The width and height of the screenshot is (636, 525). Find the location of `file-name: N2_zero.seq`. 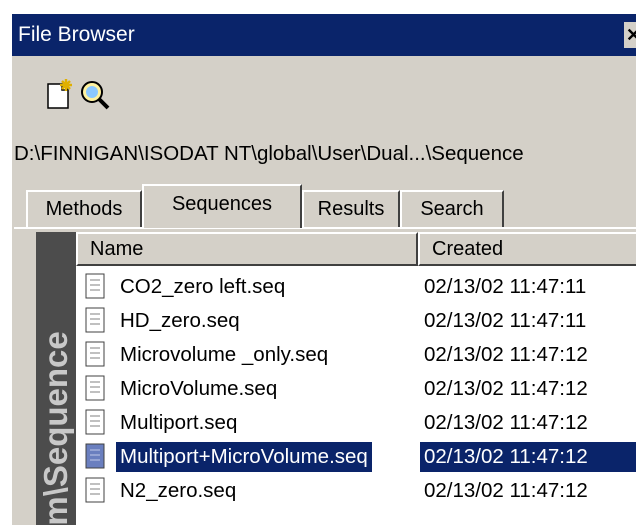

file-name: N2_zero.seq is located at coordinates (178, 490).